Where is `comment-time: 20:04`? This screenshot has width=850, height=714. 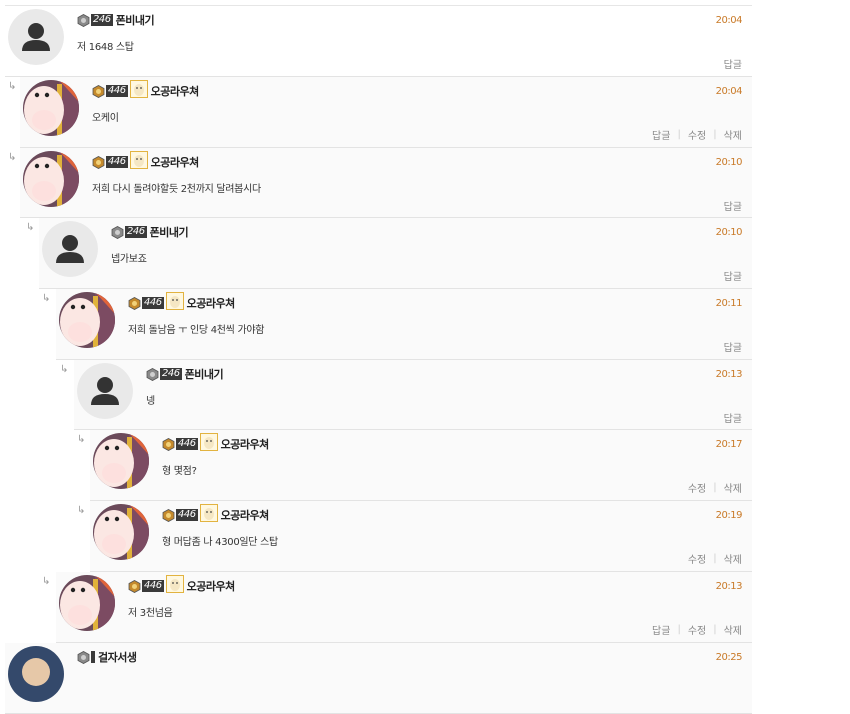 comment-time: 20:04 is located at coordinates (729, 20).